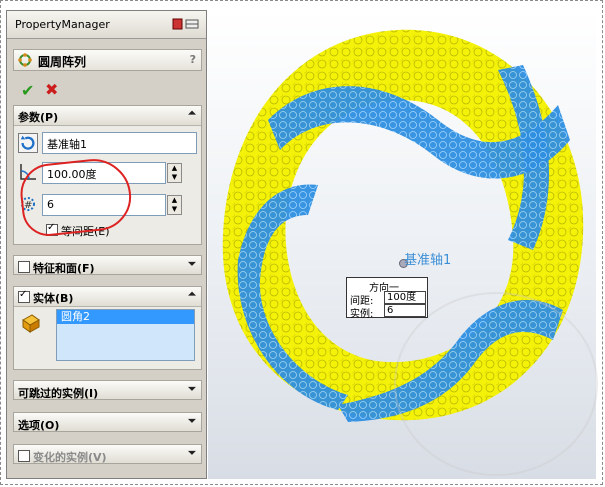  Describe the element at coordinates (496, 384) in the screenshot. I see `watermark` at that location.